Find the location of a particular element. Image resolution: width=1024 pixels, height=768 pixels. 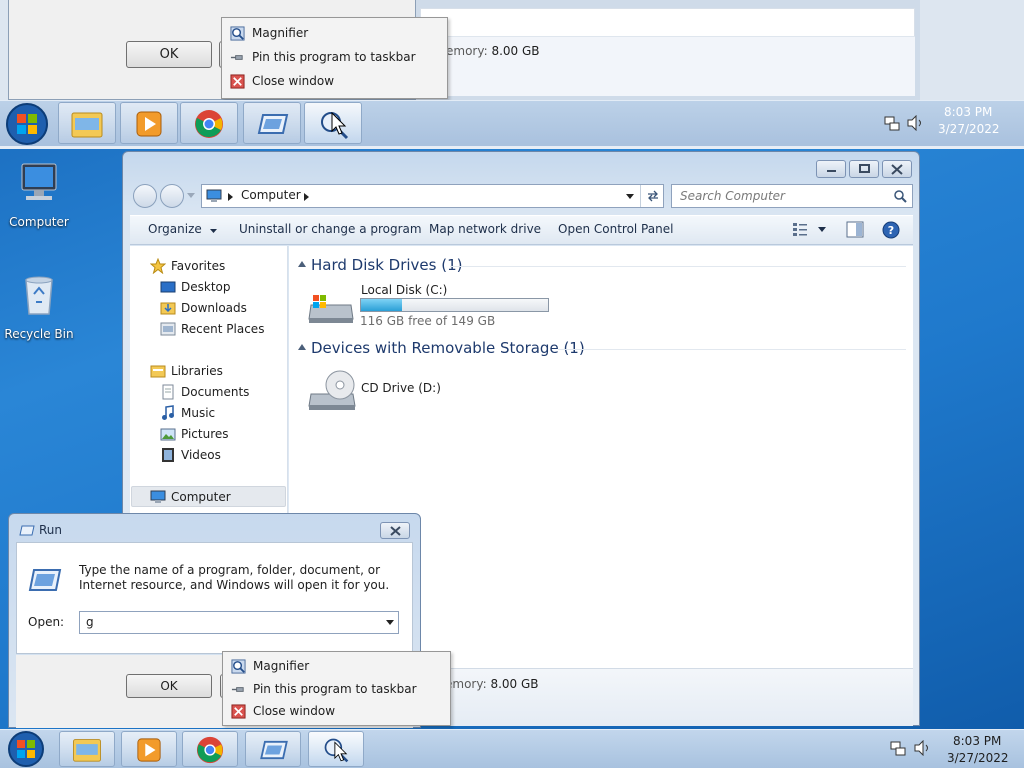

maximize-button is located at coordinates (864, 169).